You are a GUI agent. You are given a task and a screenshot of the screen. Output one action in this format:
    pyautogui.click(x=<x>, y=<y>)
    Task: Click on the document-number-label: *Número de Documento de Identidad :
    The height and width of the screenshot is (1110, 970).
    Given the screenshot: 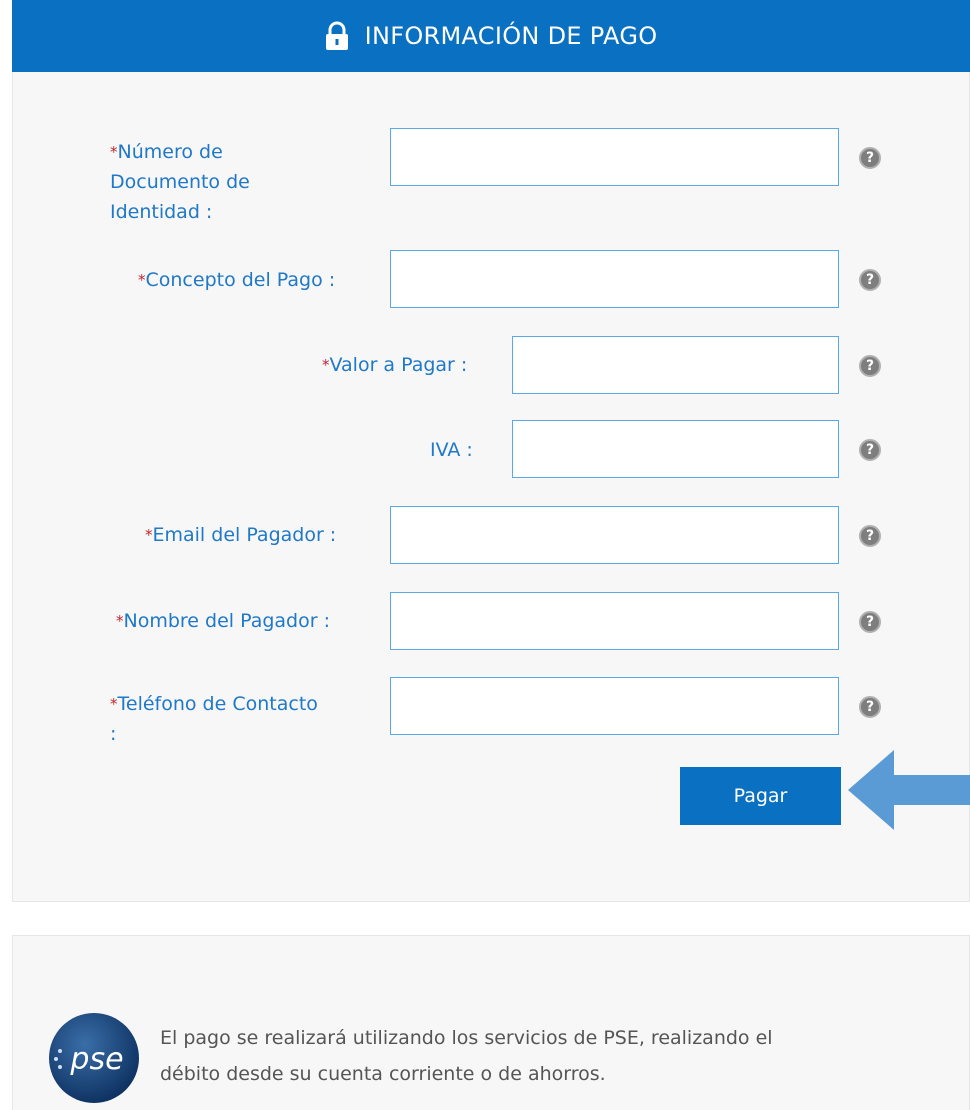 What is the action you would take?
    pyautogui.click(x=180, y=182)
    